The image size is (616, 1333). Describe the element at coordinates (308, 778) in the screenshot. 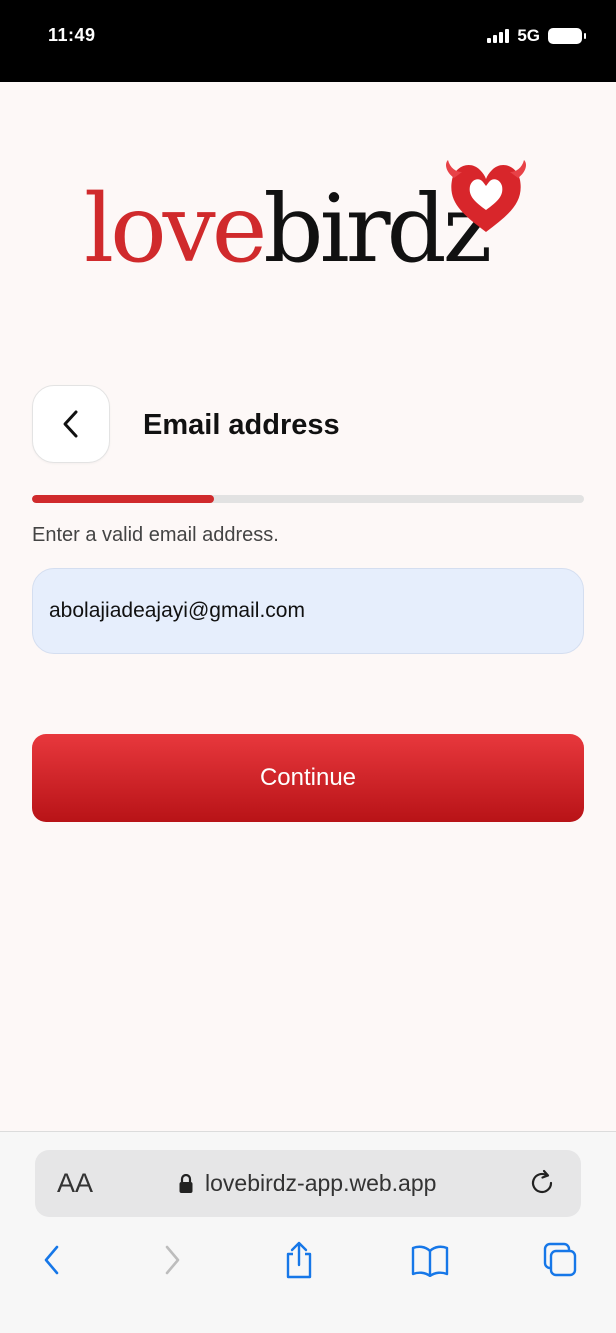

I see `continue-button: Continue` at that location.